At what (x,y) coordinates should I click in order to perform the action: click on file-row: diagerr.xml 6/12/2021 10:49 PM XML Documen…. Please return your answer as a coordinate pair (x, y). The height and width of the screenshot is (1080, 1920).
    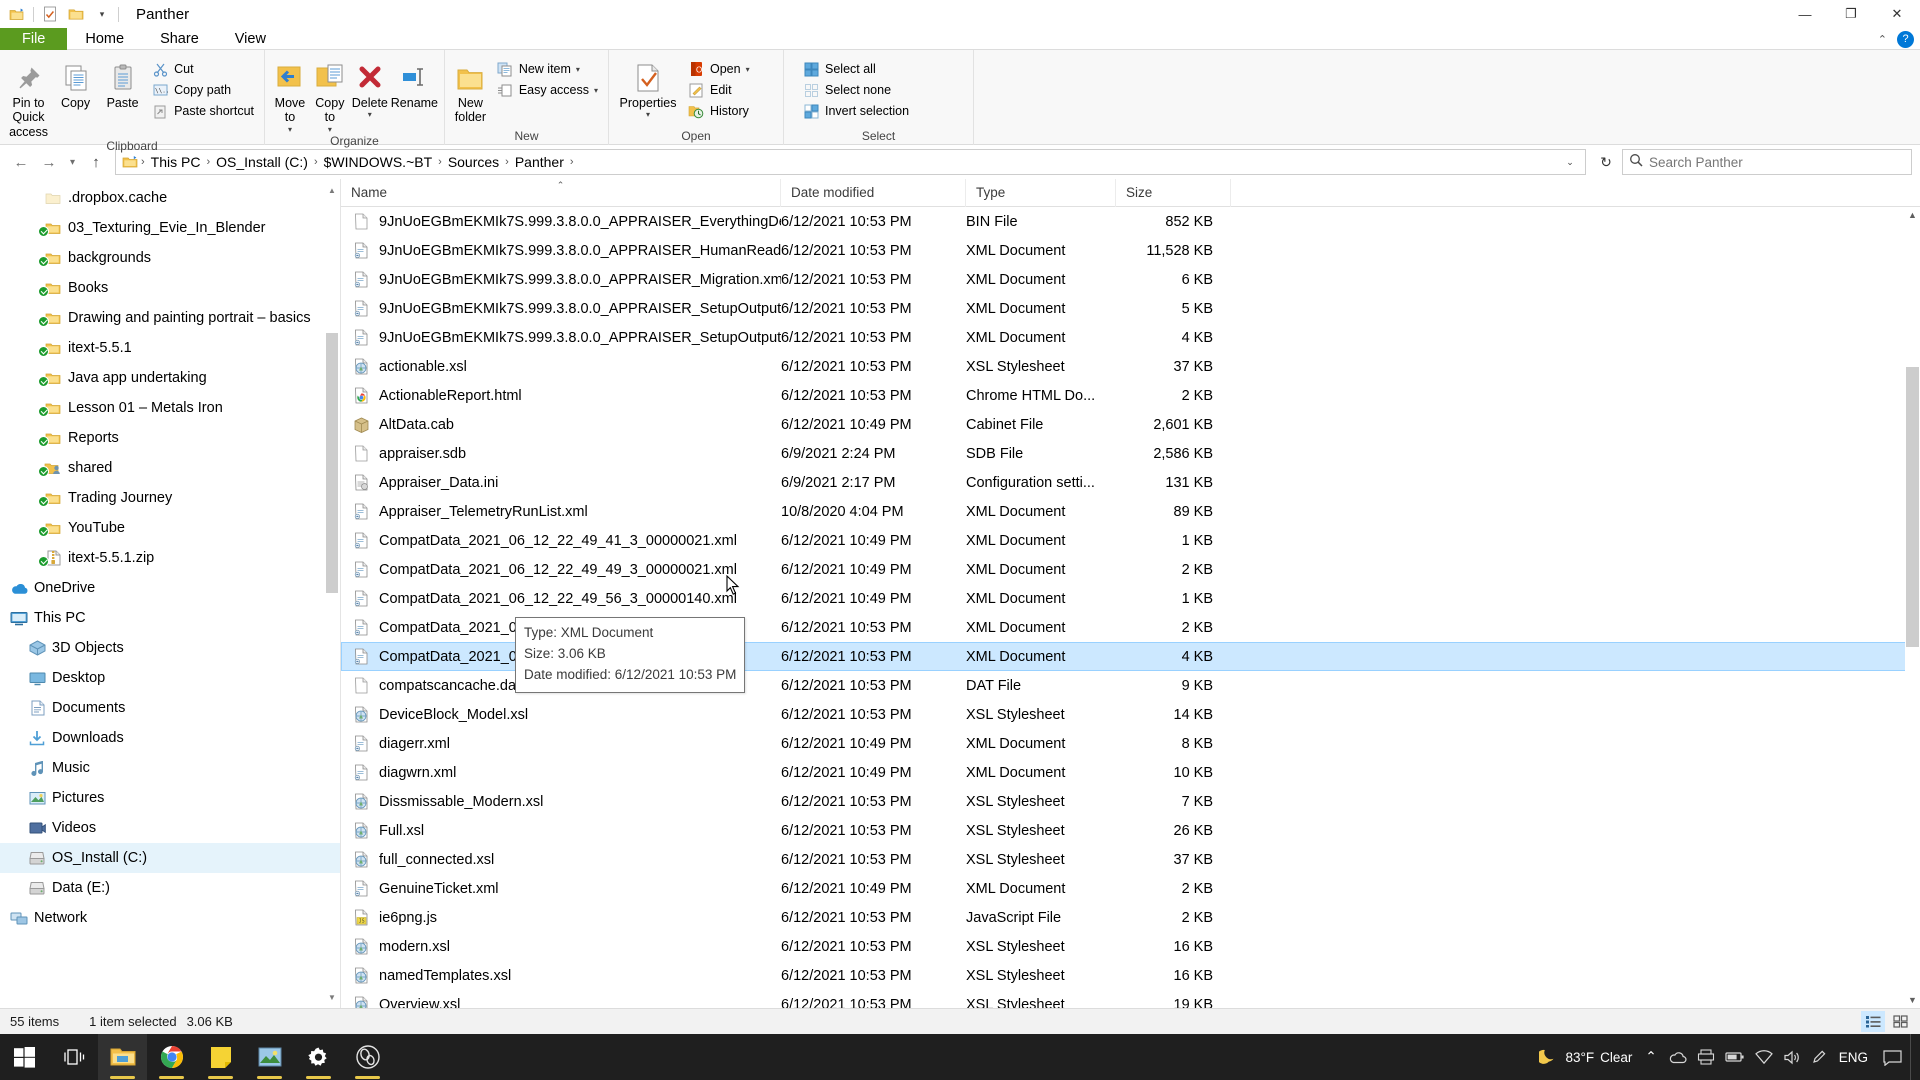
    Looking at the image, I should click on (1130, 743).